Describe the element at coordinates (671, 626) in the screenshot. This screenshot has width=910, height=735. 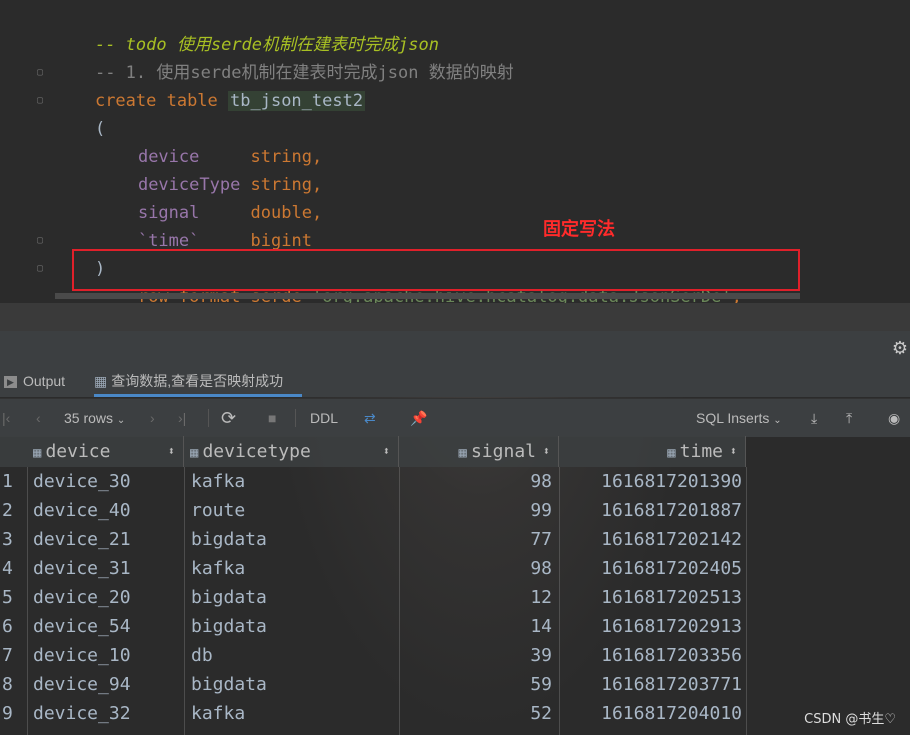
I see `cell-time: 1616817202913` at that location.